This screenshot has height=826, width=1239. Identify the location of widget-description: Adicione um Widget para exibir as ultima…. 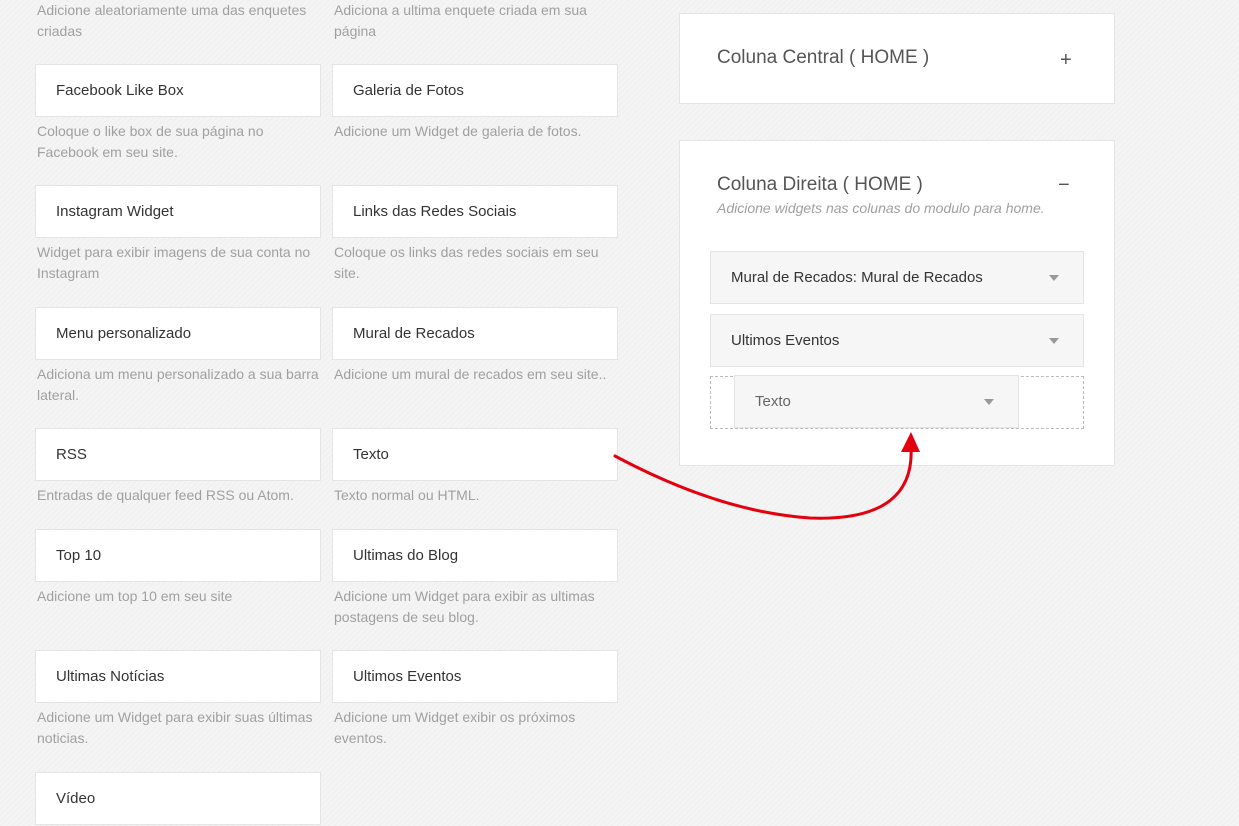
(464, 606).